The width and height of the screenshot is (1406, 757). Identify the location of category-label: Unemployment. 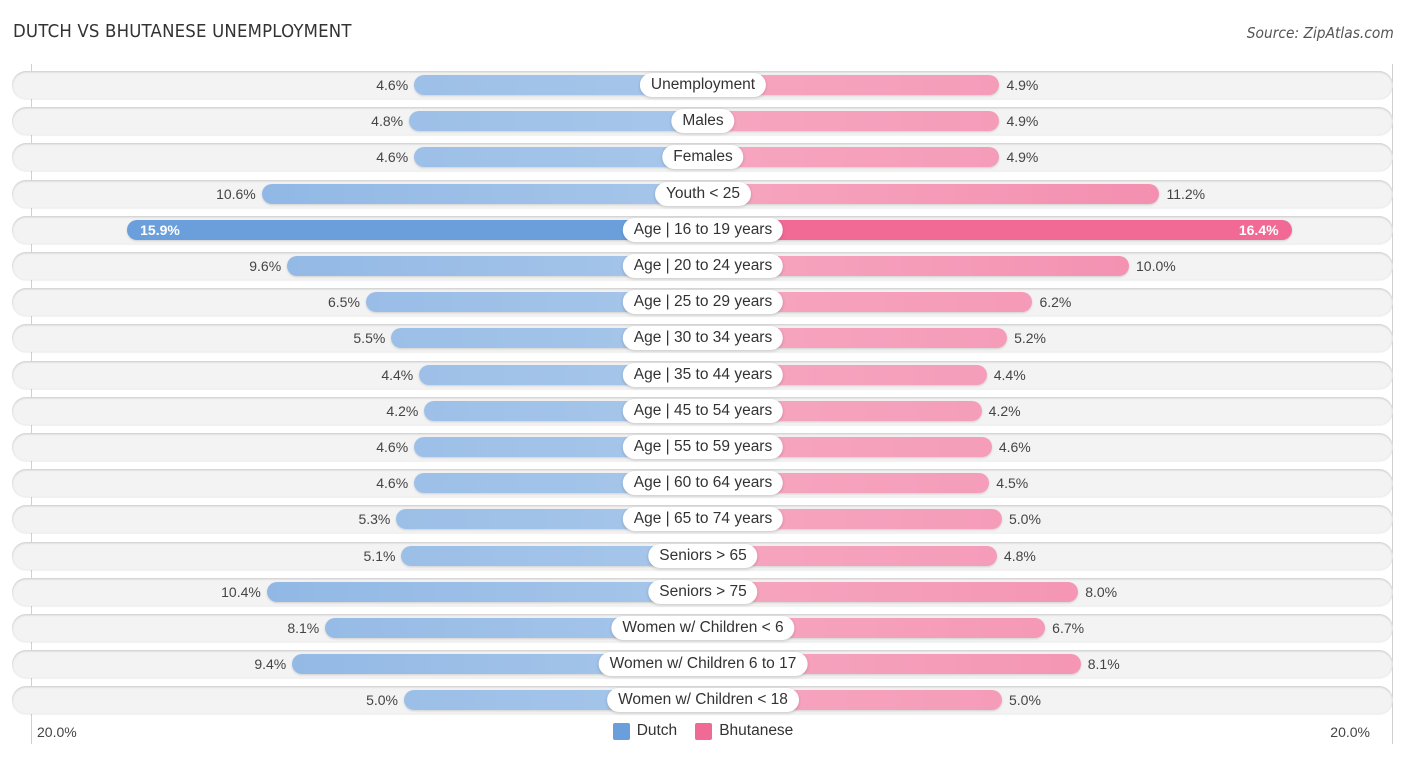
(703, 85).